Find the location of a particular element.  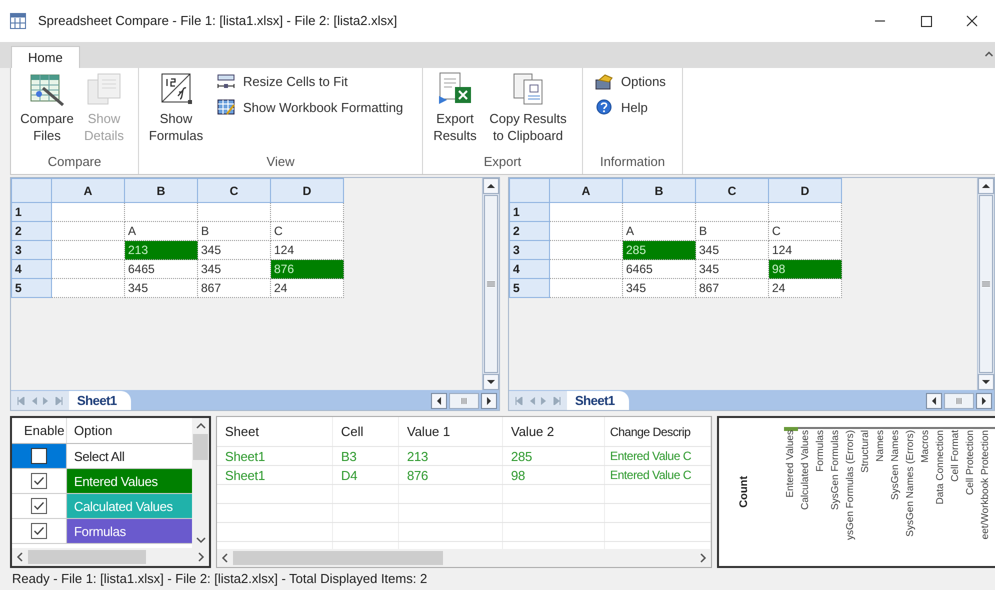

column-header: Cell is located at coordinates (366, 431).